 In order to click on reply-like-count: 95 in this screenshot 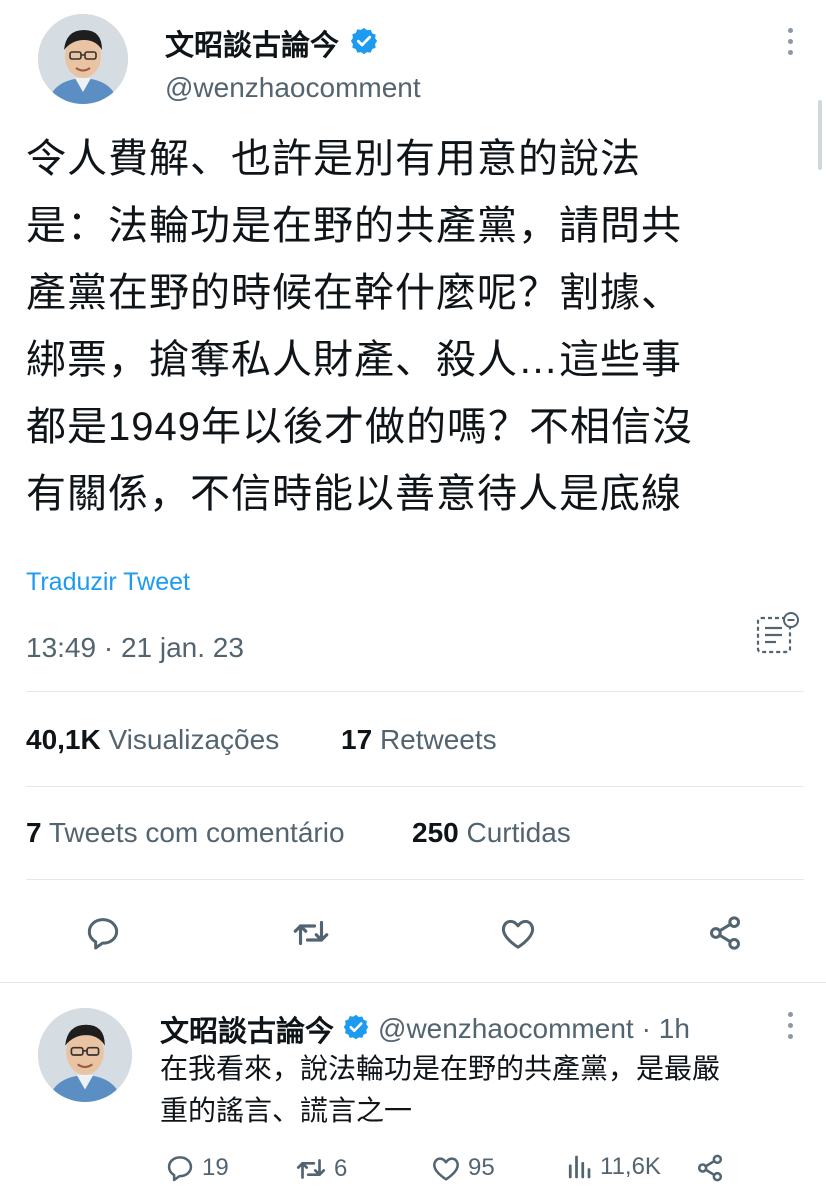, I will do `click(481, 1167)`.